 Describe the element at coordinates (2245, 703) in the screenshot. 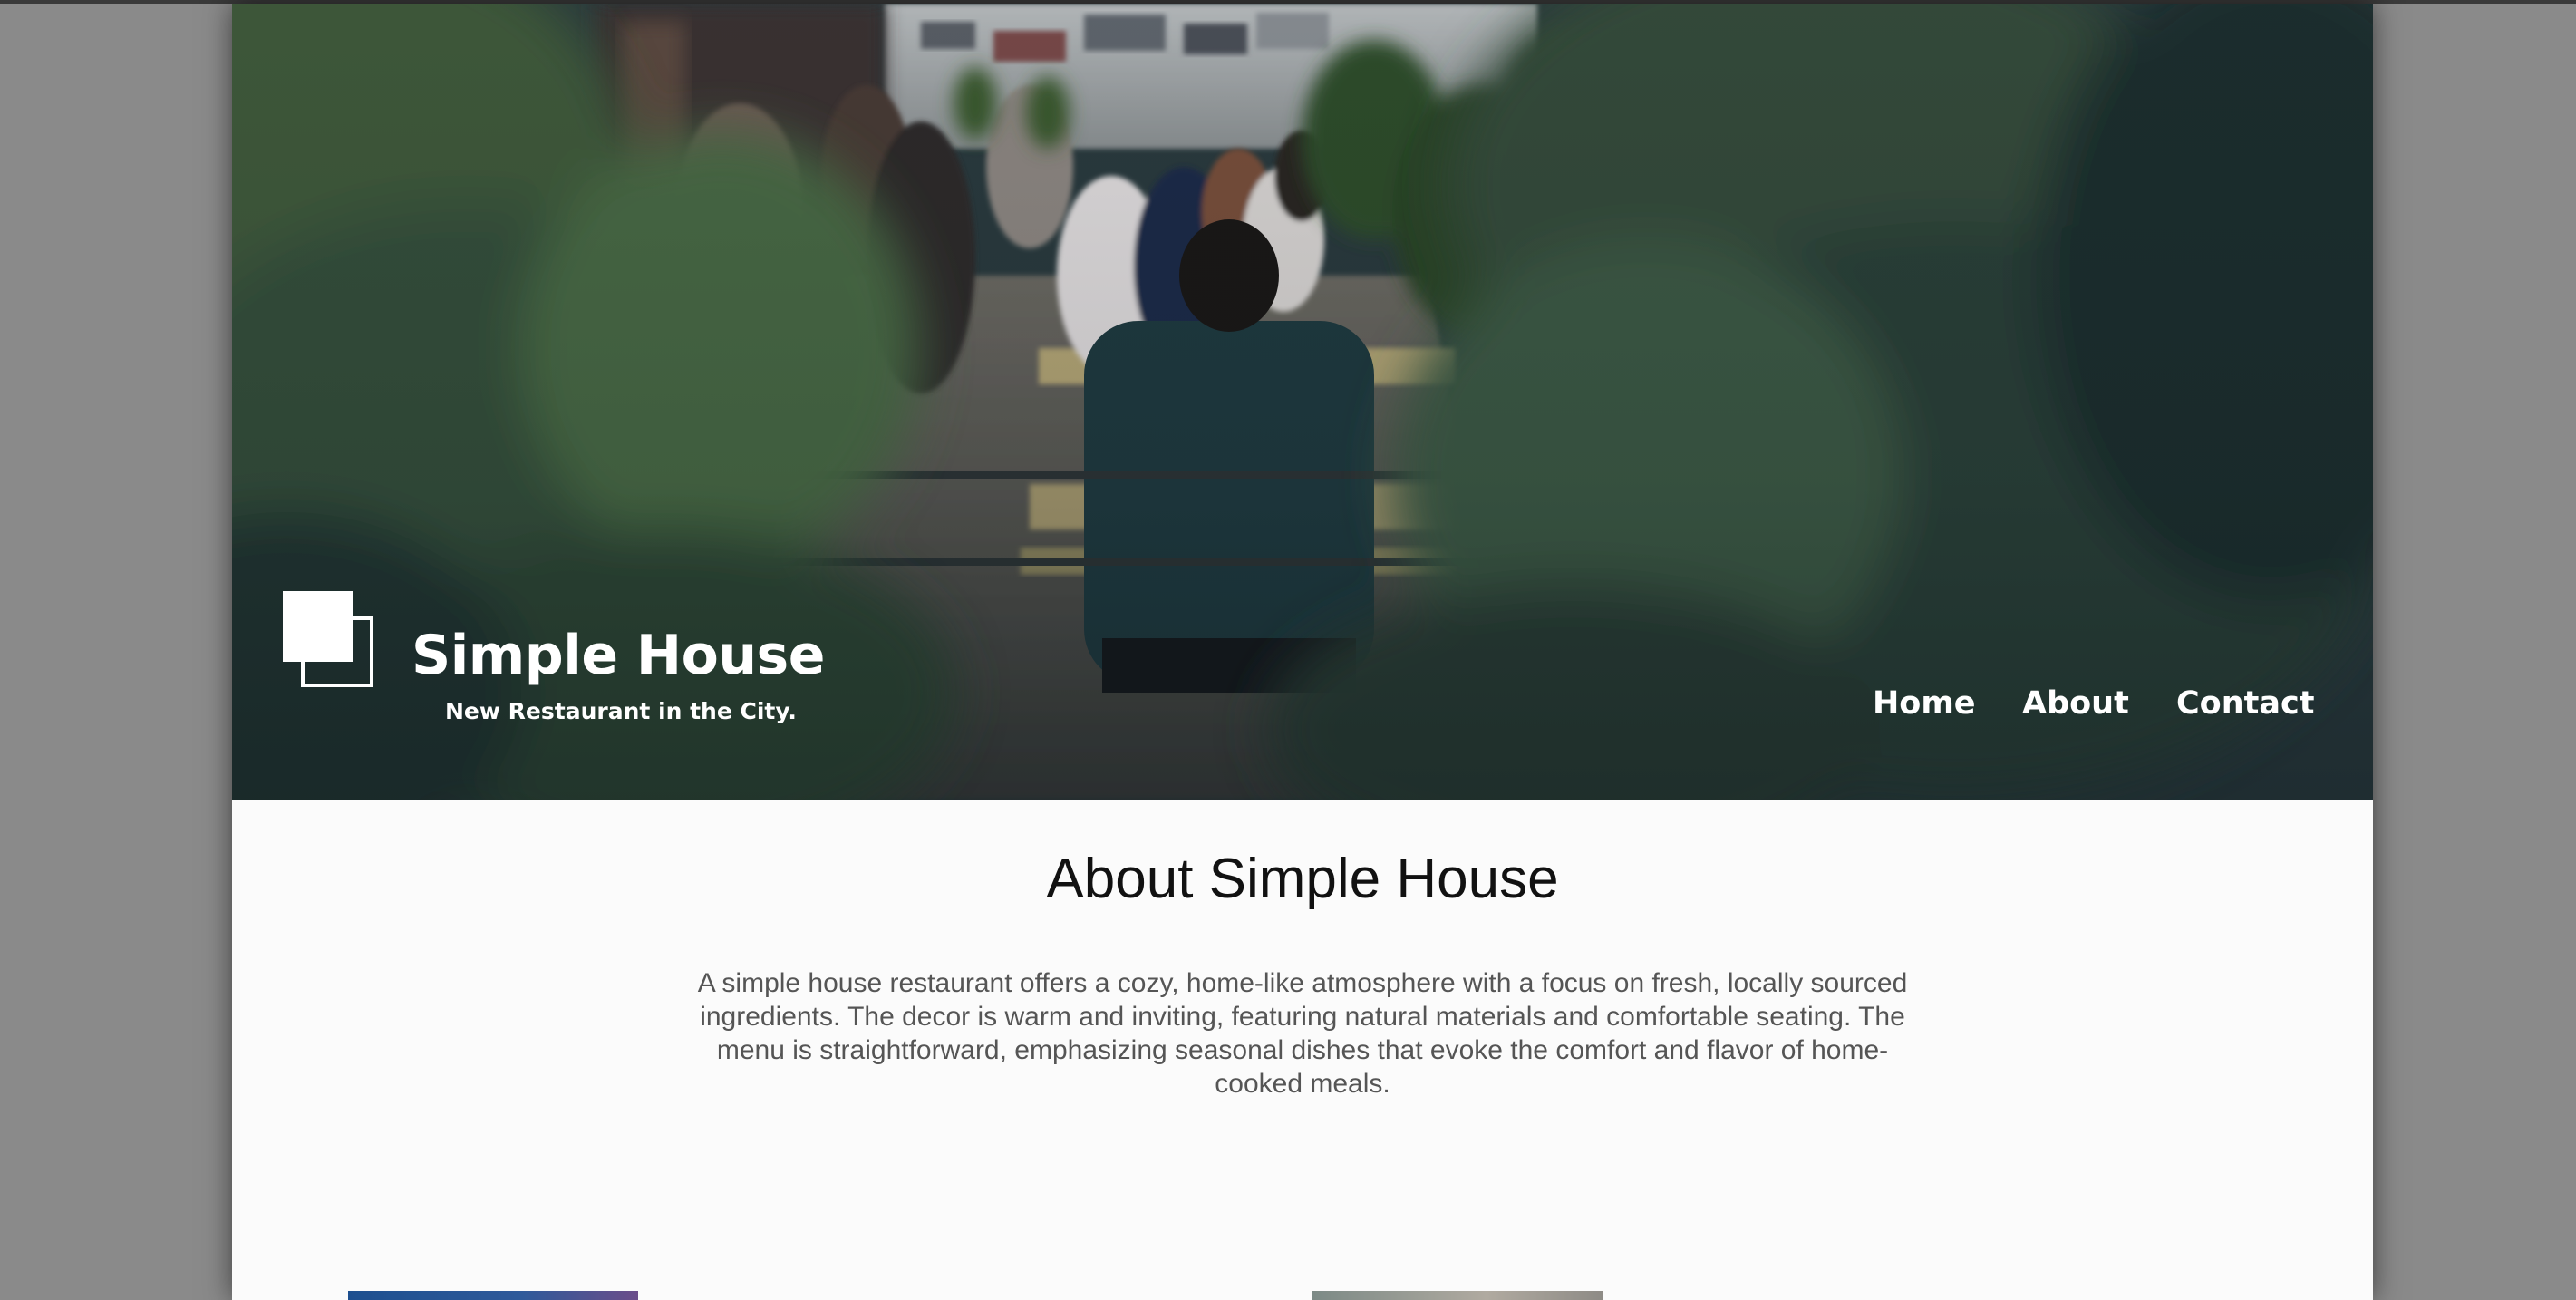

I see `nav-link-contact: Contact` at that location.